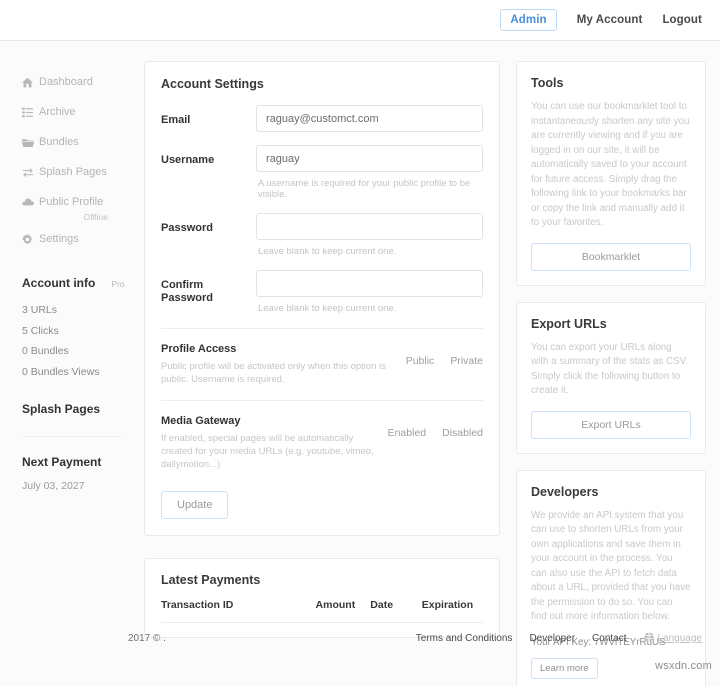 This screenshot has height=686, width=720. I want to click on sidebar-item-label: Settings, so click(59, 239).